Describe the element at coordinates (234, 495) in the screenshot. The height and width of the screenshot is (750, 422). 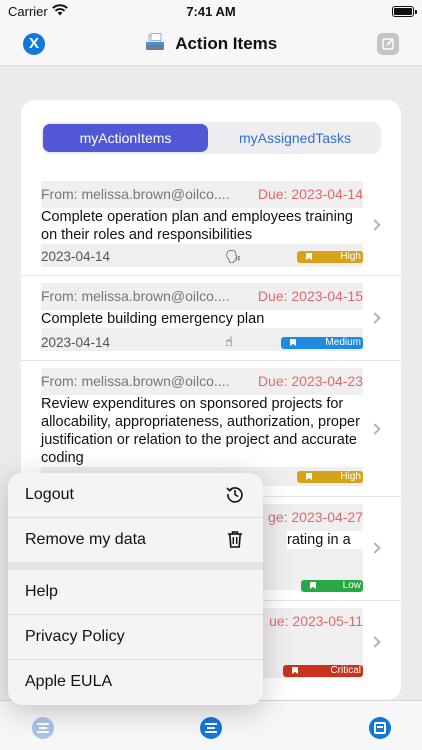
I see `history-icon` at that location.